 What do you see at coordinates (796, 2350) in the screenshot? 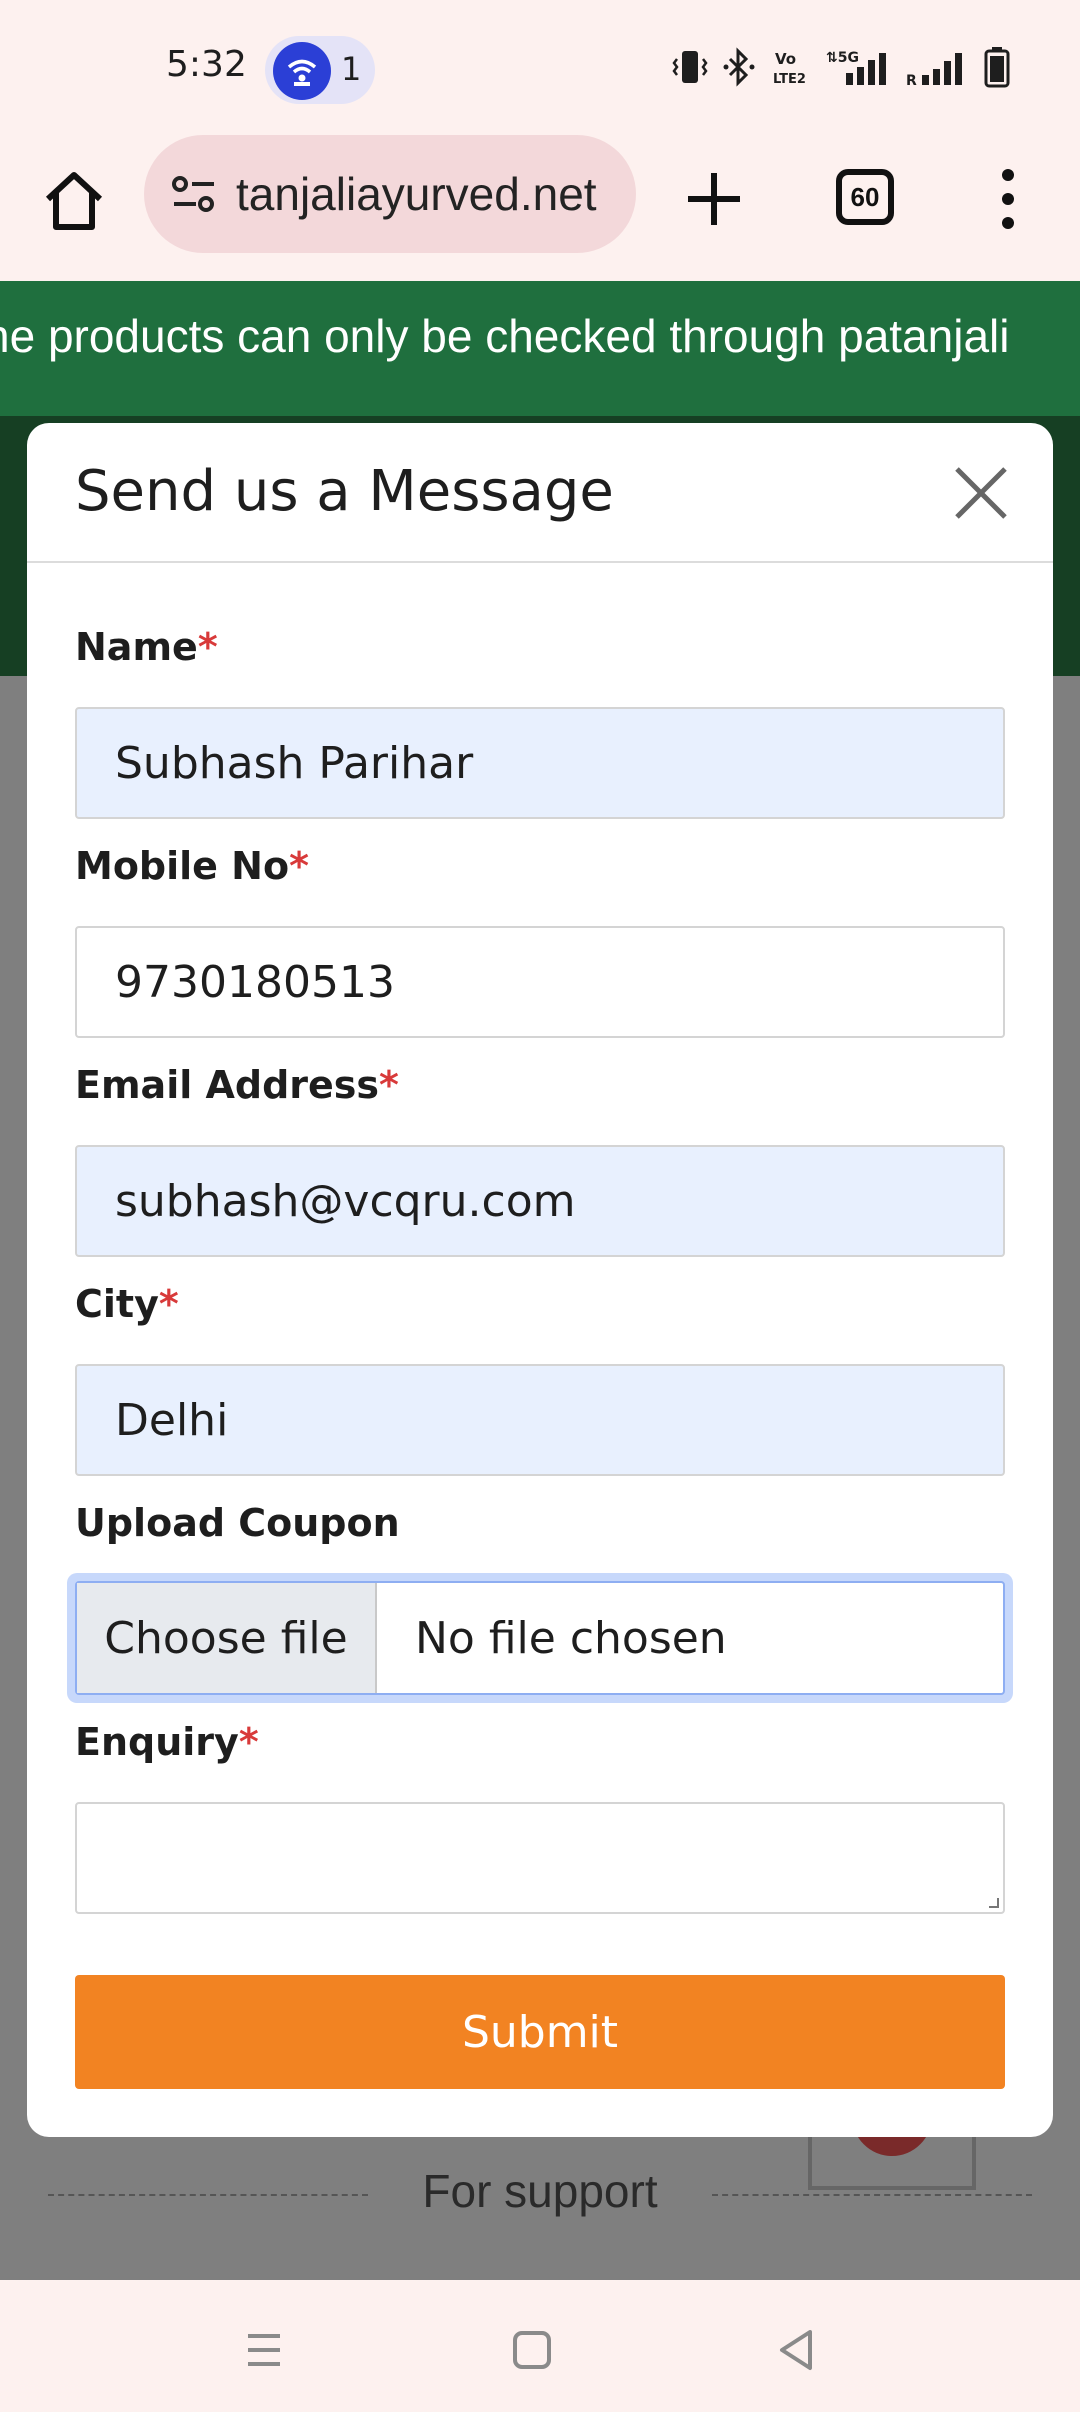
I see `back-icon` at bounding box center [796, 2350].